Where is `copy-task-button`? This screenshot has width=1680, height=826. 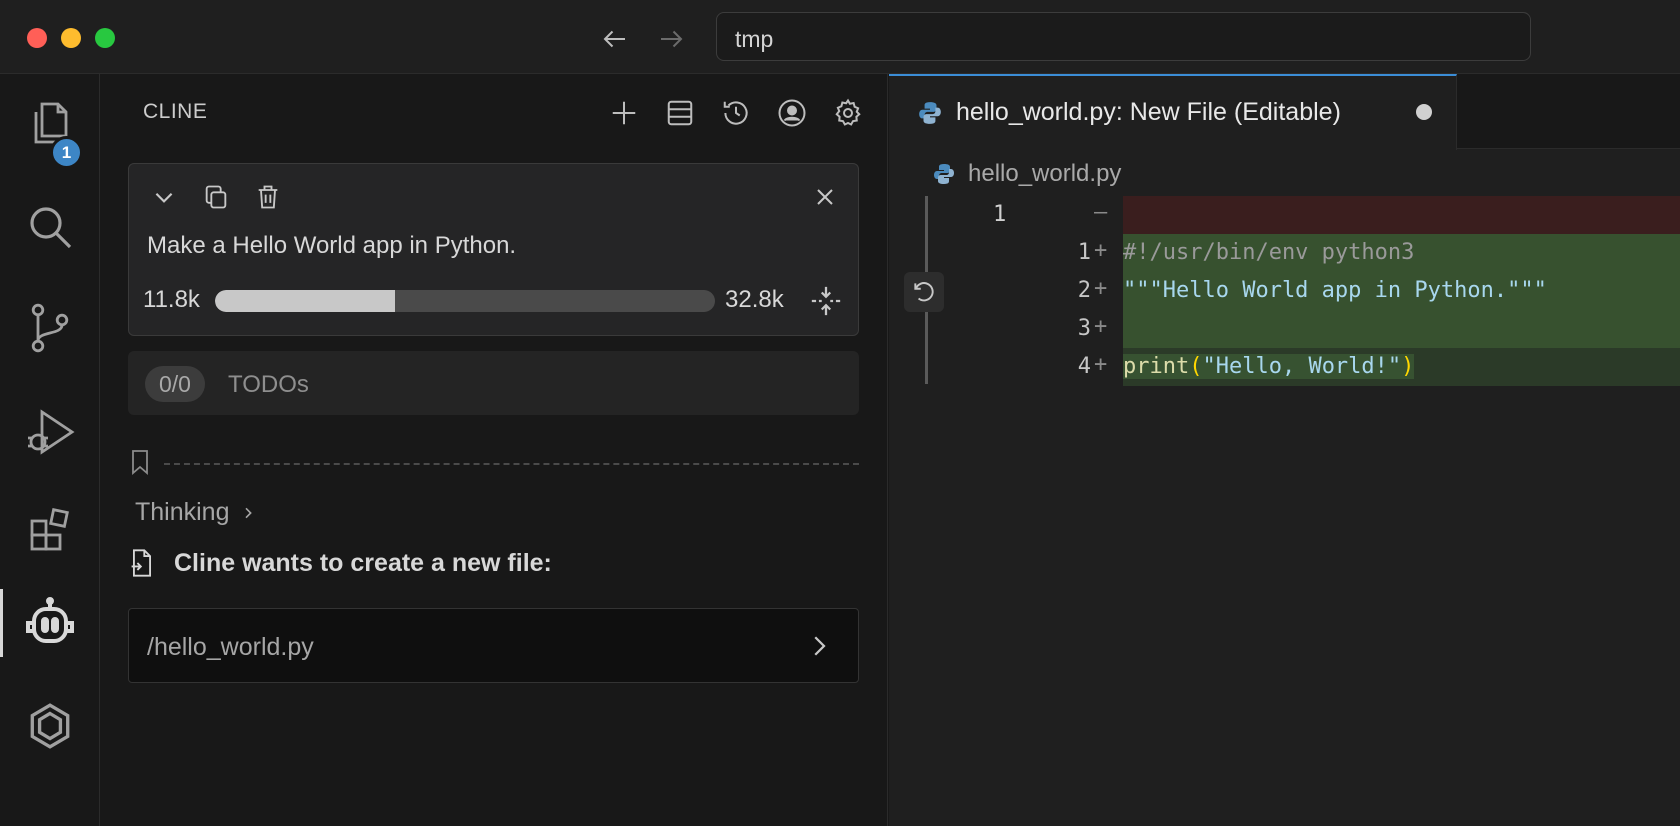
copy-task-button is located at coordinates (216, 197).